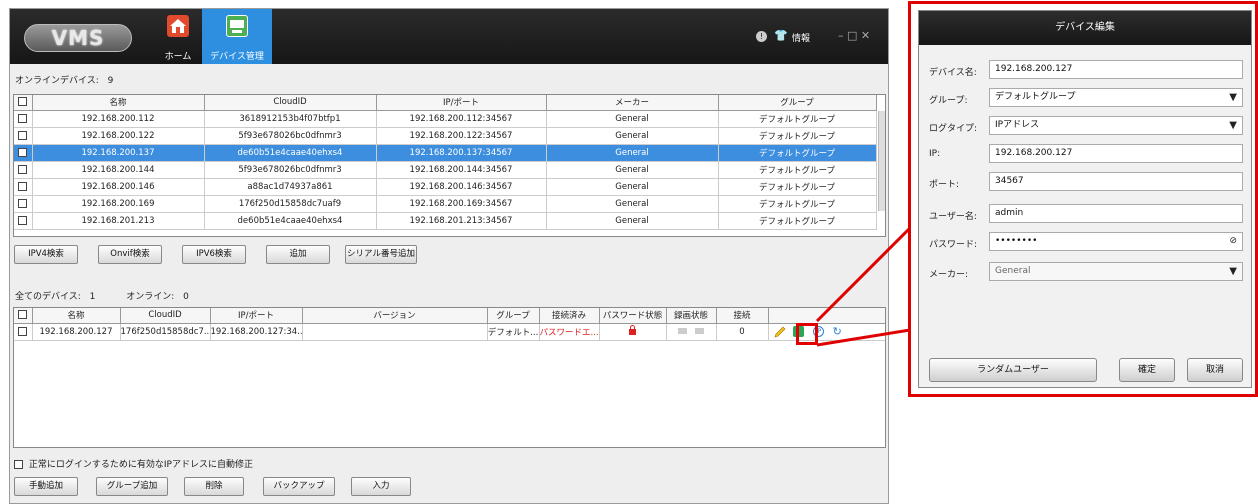 This screenshot has height=504, width=1258. I want to click on device-name-field: 192.168.200.127, so click(1116, 69).